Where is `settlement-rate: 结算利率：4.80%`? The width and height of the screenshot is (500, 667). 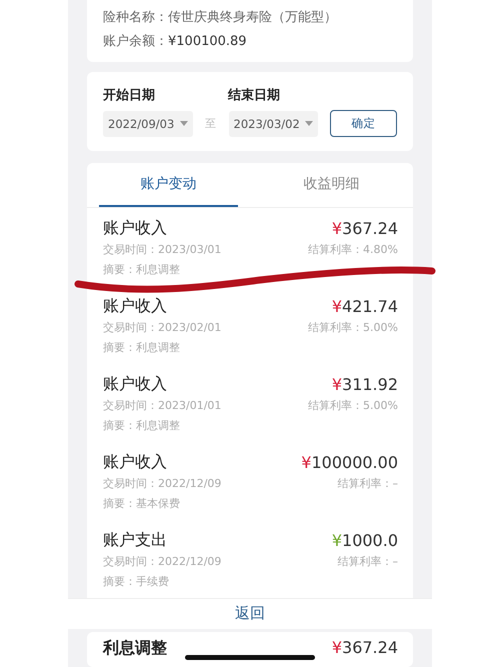
settlement-rate: 结算利率：4.80% is located at coordinates (353, 249).